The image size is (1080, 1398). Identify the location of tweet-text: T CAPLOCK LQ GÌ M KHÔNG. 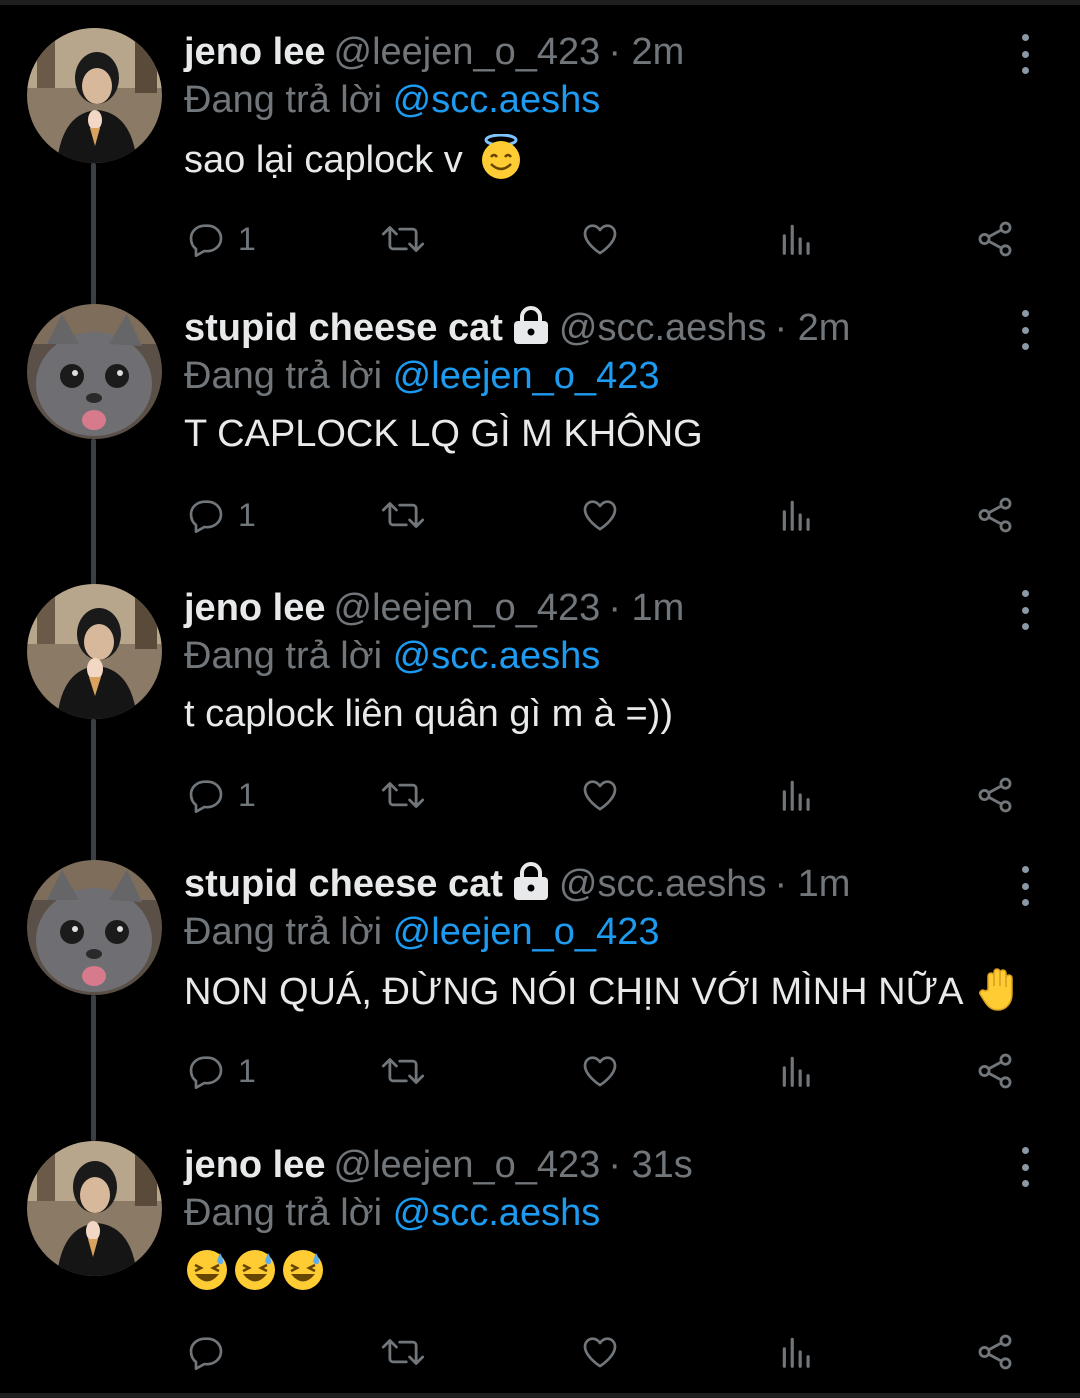
(443, 434).